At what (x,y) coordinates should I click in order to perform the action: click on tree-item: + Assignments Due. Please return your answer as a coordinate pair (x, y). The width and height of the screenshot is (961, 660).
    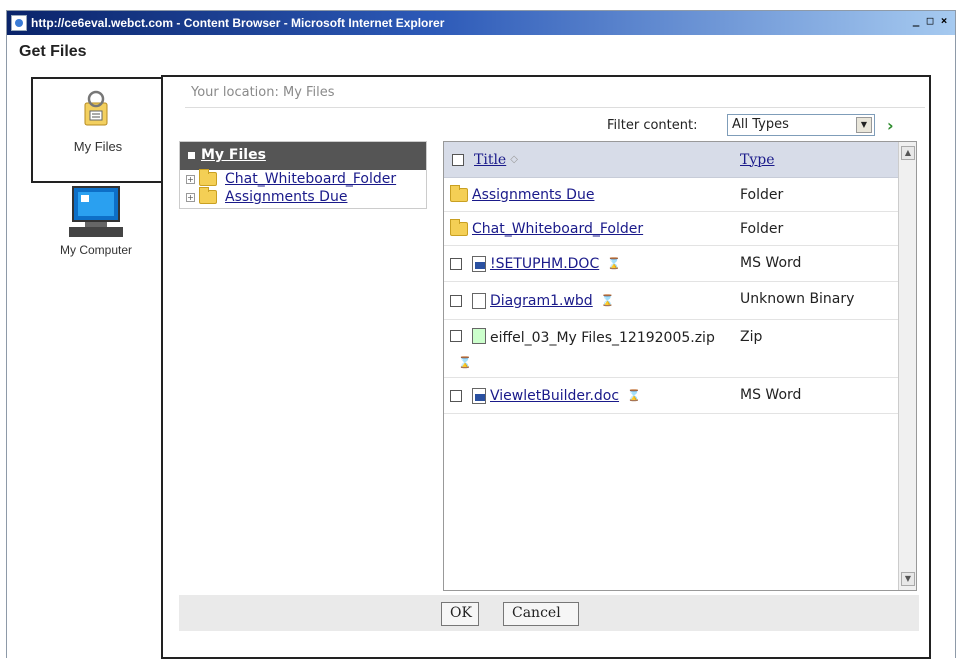
    Looking at the image, I should click on (303, 196).